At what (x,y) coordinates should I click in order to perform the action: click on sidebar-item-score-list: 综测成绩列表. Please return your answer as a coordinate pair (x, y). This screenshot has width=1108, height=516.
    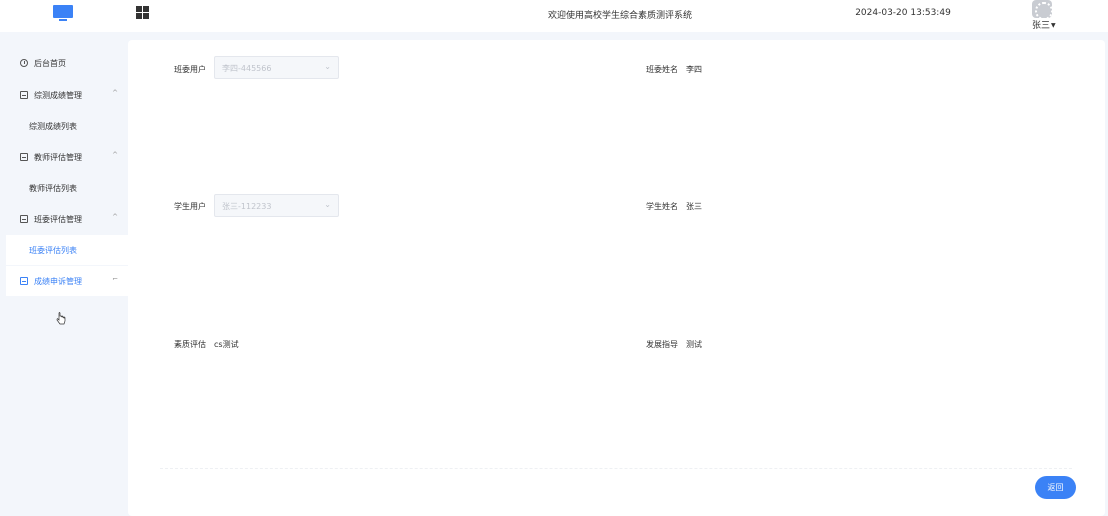
    Looking at the image, I should click on (67, 126).